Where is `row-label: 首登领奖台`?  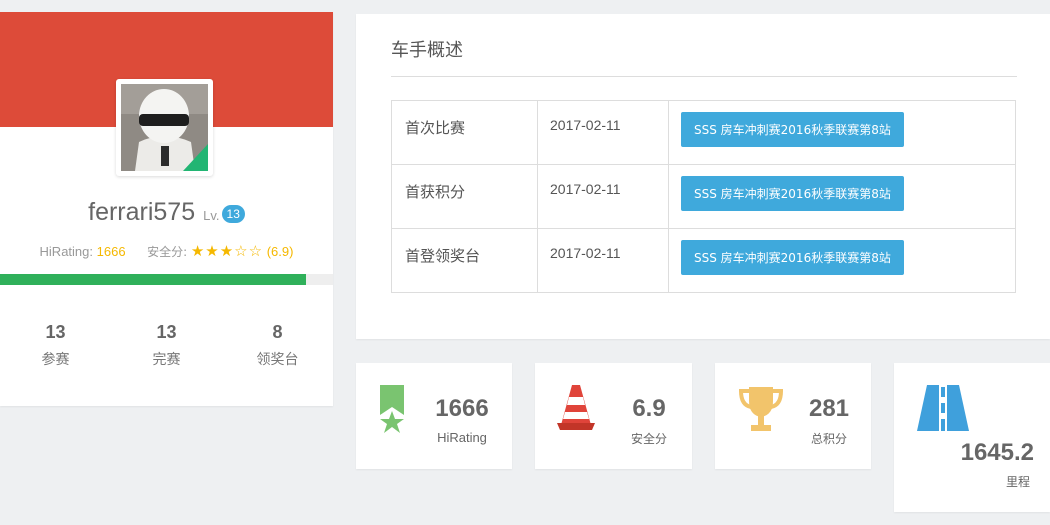 row-label: 首登领奖台 is located at coordinates (464, 260).